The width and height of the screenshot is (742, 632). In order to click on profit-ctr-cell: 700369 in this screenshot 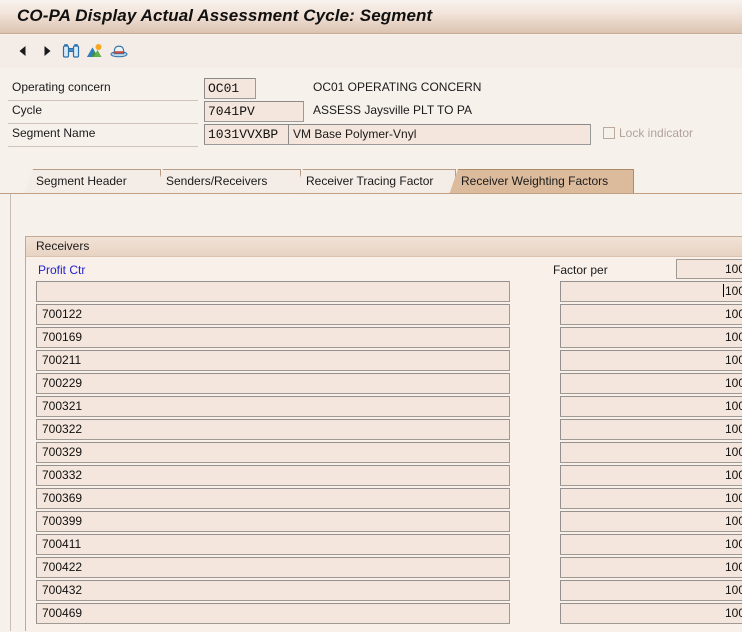, I will do `click(273, 498)`.